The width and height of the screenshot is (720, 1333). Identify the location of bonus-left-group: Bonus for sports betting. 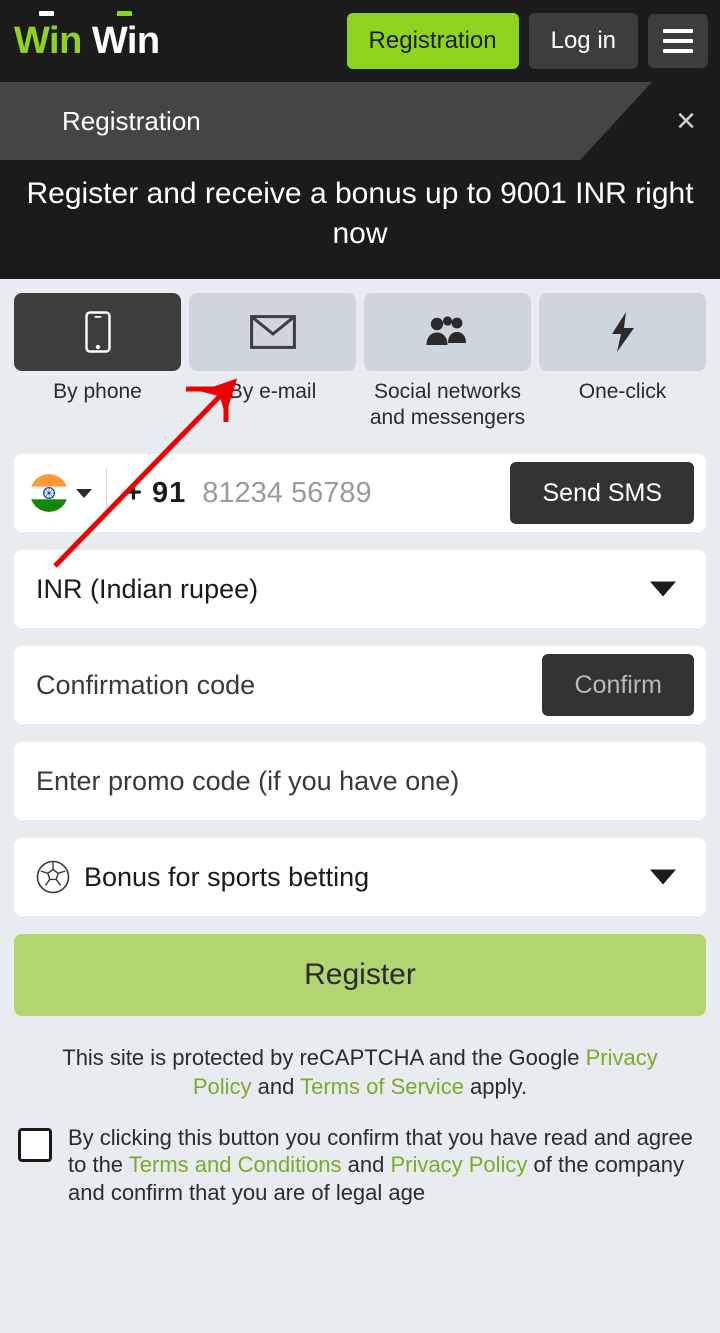
(202, 877).